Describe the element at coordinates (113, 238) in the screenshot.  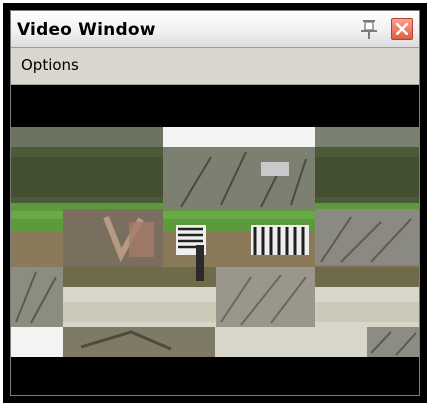
I see `tile-antelope` at that location.